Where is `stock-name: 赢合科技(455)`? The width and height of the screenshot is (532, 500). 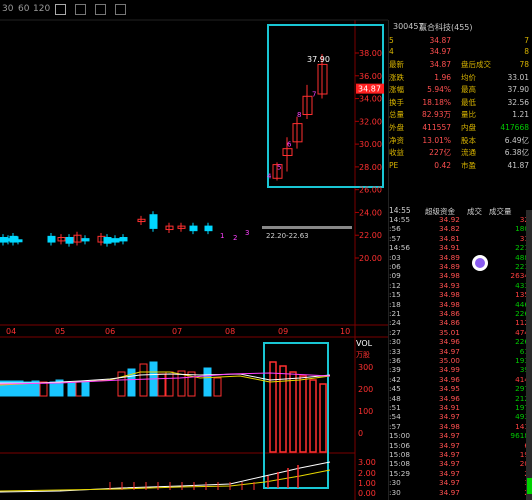
stock-name: 赢合科技(455) is located at coordinates (446, 27).